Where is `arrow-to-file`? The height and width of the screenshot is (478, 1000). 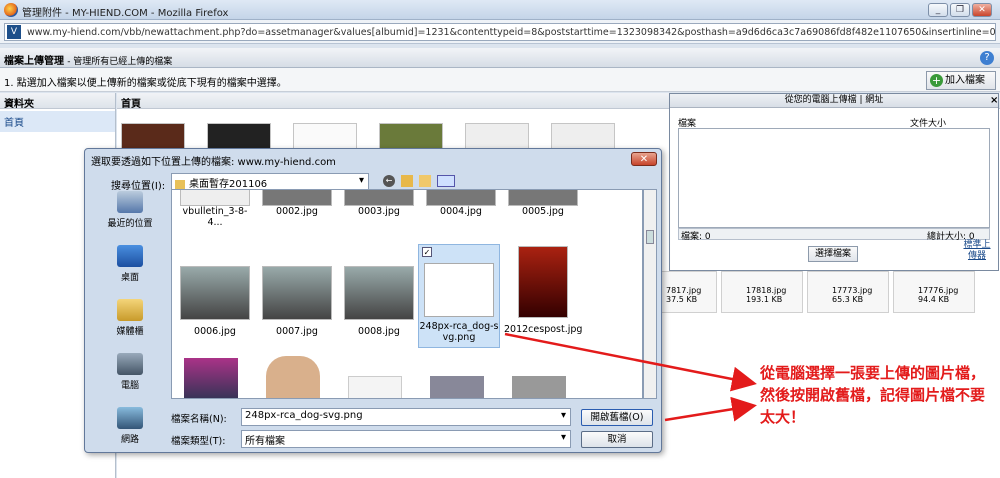 arrow-to-file is located at coordinates (630, 362).